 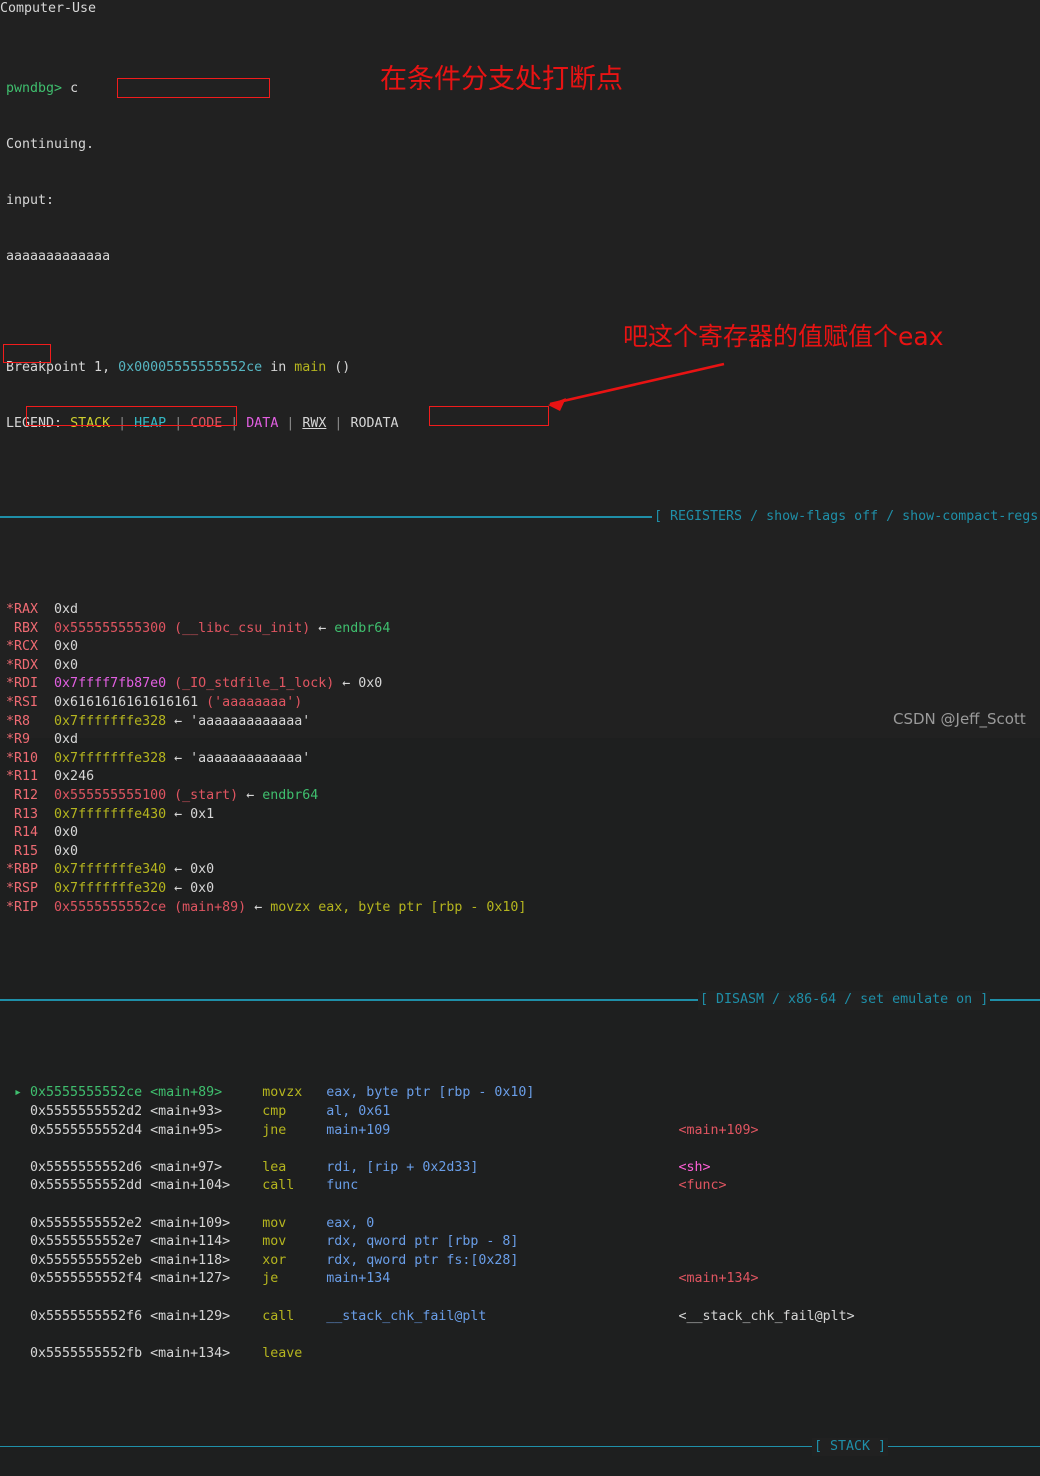 I want to click on register-symbol: ('aaaaaaaa'), so click(x=254, y=702).